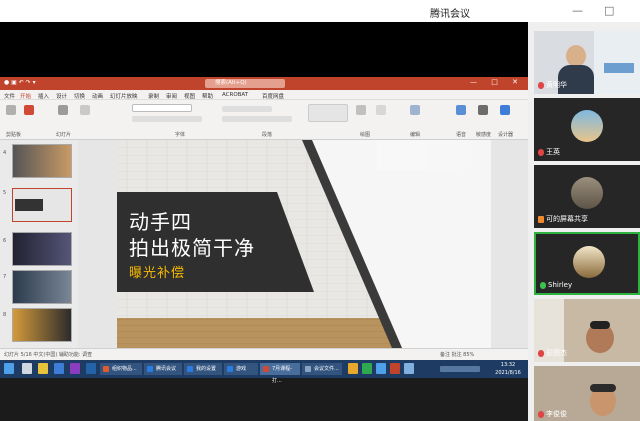 The height and width of the screenshot is (421, 640). I want to click on tab-transitions: 切换, so click(79, 96).